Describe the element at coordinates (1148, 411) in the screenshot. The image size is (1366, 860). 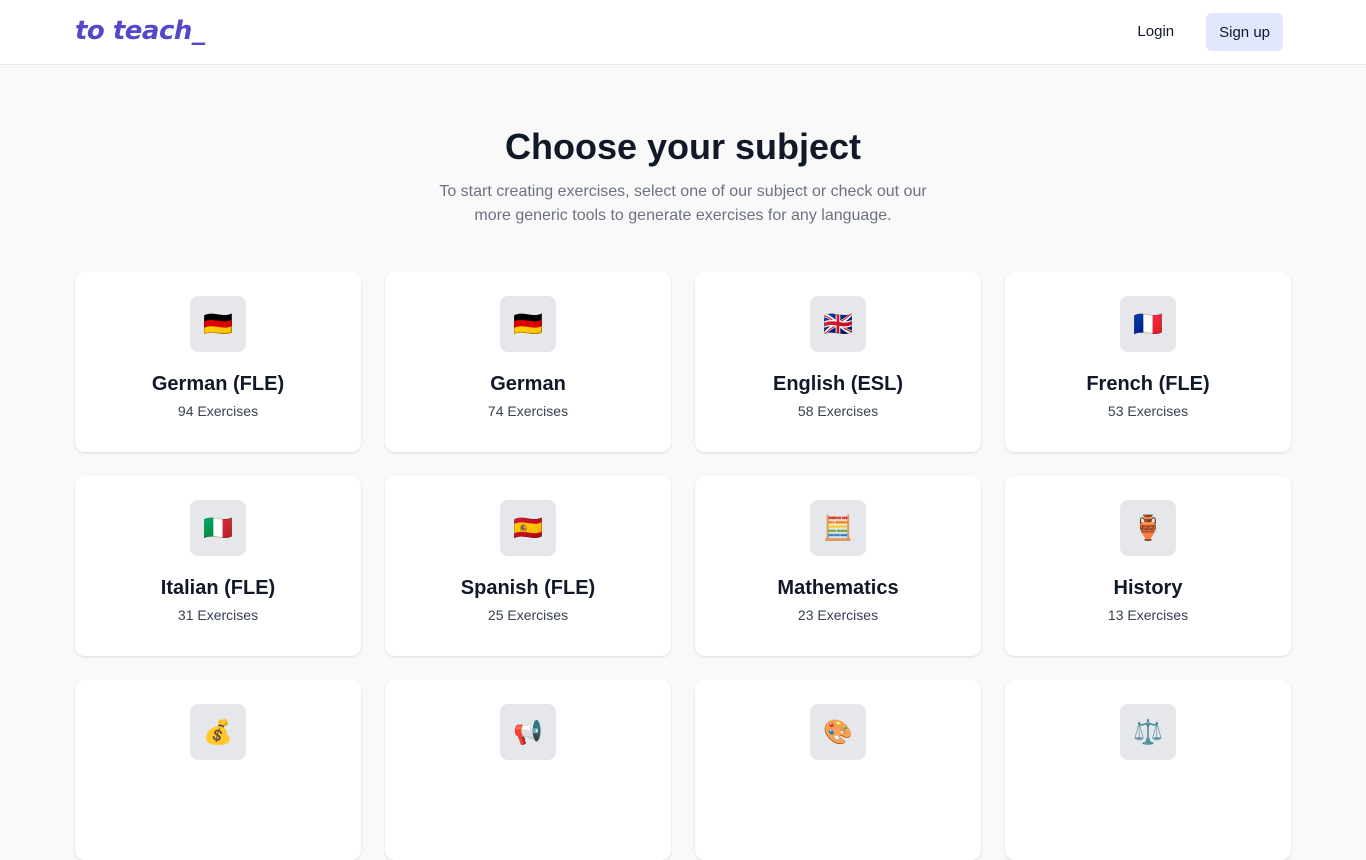
I see `exercise-count: 53 Exercises` at that location.